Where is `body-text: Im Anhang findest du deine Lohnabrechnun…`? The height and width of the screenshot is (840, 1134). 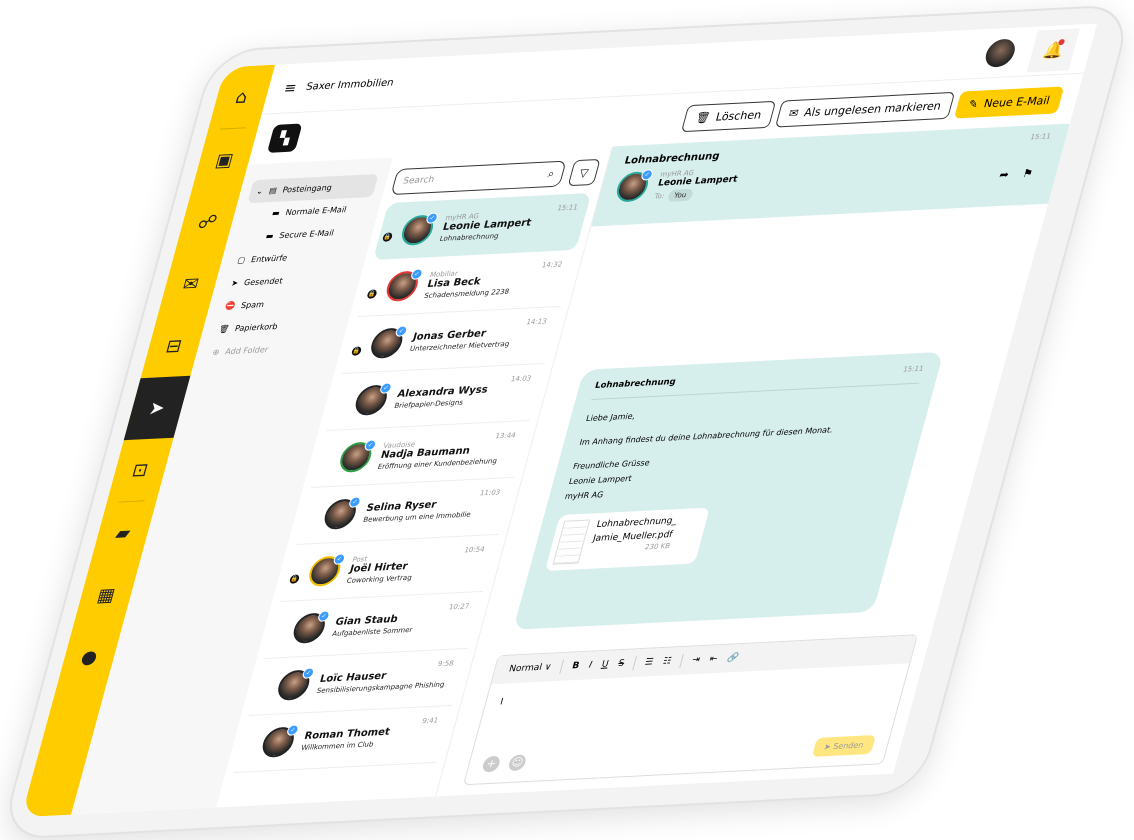 body-text: Im Anhang findest du deine Lohnabrechnun… is located at coordinates (706, 436).